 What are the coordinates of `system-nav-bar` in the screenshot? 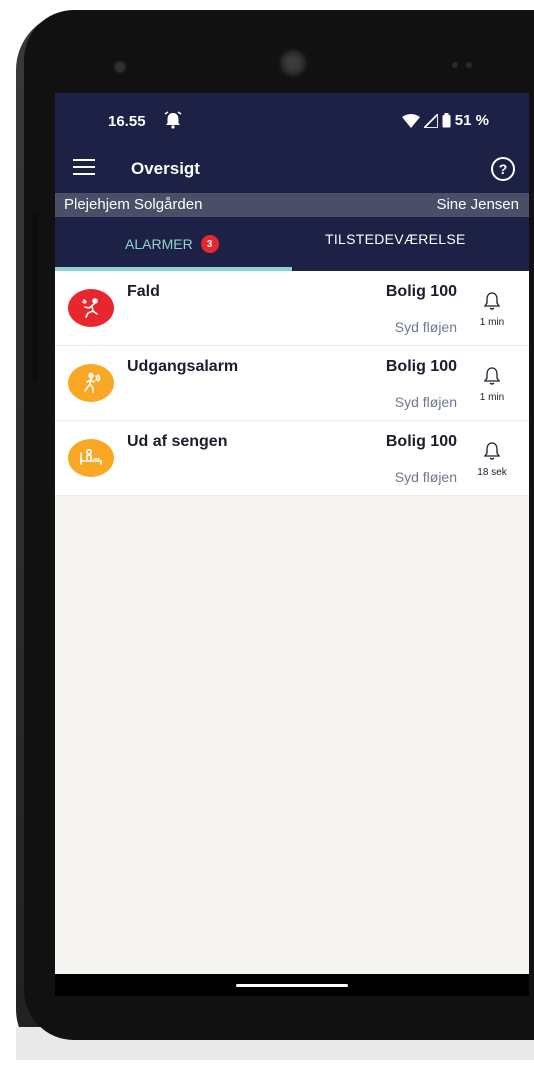 It's located at (292, 985).